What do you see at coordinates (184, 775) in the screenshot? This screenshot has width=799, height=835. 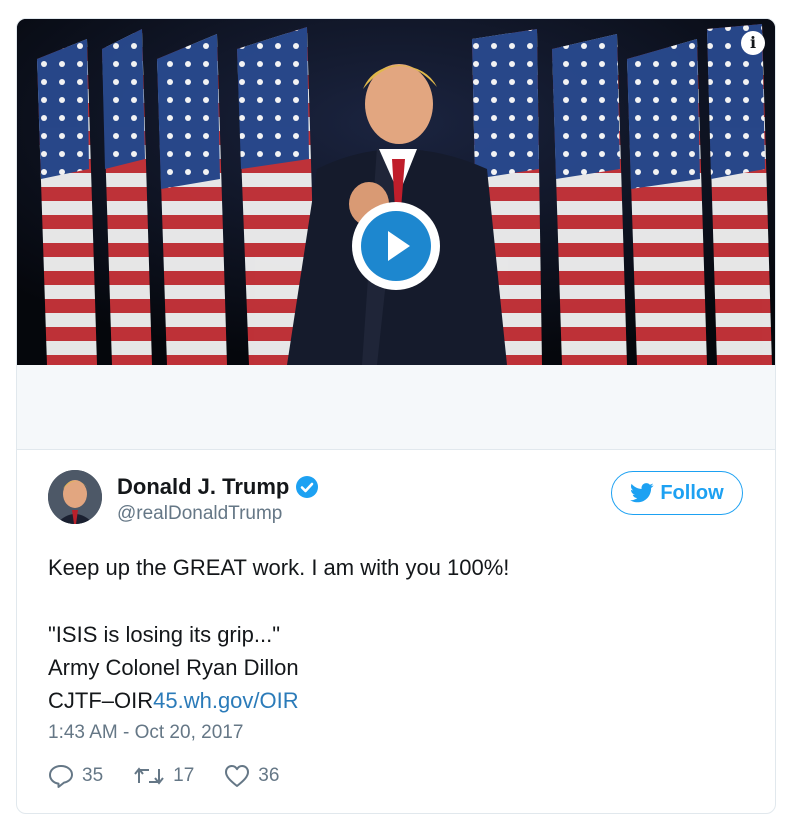 I see `retweet-count: 17` at bounding box center [184, 775].